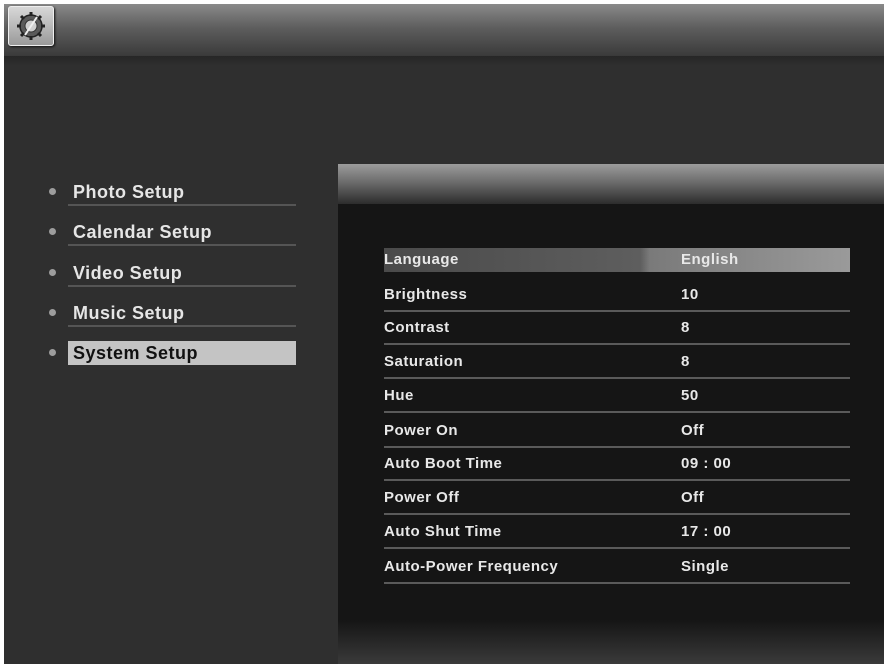  What do you see at coordinates (617, 433) in the screenshot?
I see `setting-row-power-on: Power On Off` at bounding box center [617, 433].